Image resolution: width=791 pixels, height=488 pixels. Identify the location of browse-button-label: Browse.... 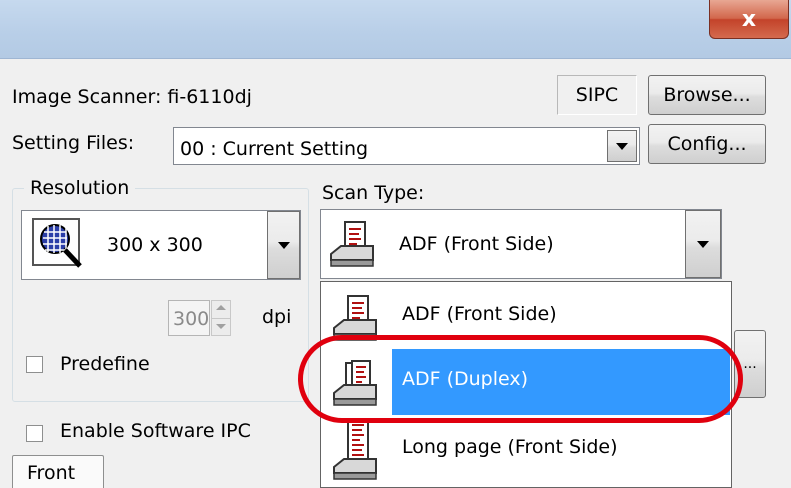
(707, 95).